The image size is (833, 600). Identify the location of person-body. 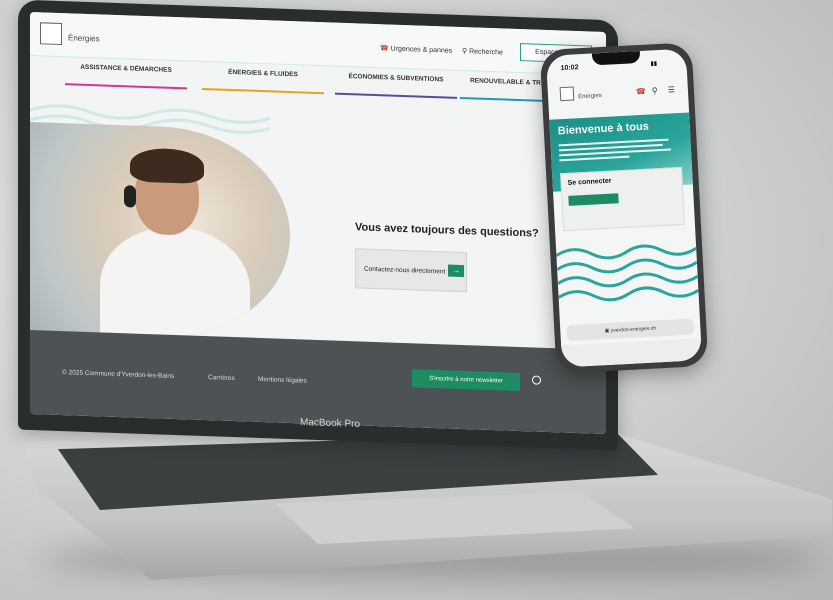
(175, 283).